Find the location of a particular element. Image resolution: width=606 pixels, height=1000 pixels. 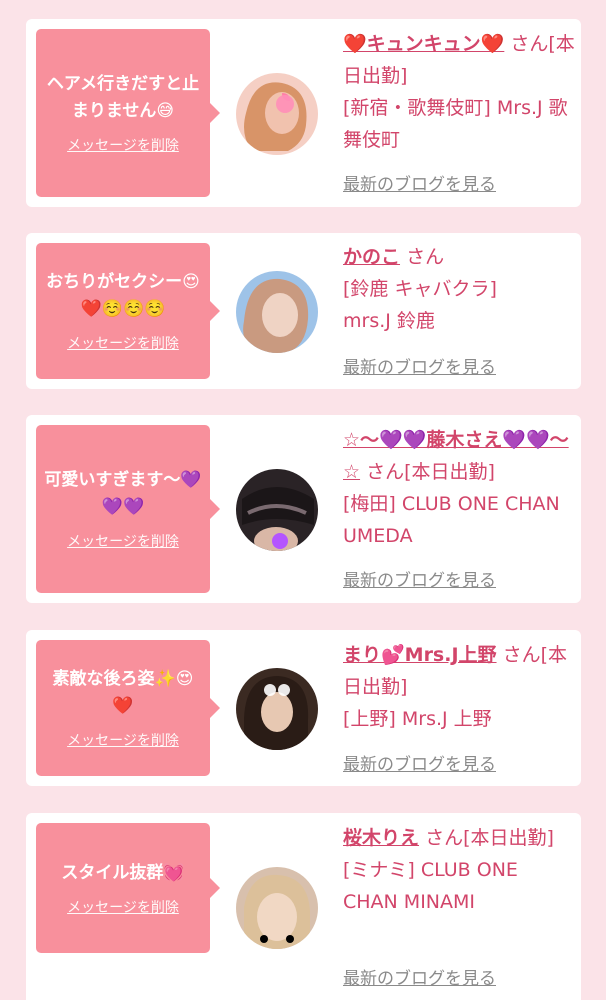

profile-name-link: かのこ is located at coordinates (371, 257).